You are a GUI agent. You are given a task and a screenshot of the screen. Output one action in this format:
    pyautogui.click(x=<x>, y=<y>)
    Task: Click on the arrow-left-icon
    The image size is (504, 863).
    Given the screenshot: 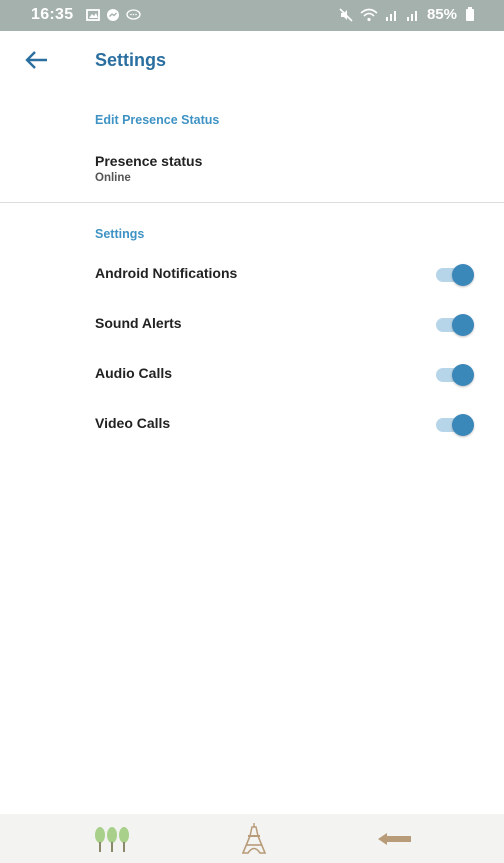 What is the action you would take?
    pyautogui.click(x=36, y=60)
    